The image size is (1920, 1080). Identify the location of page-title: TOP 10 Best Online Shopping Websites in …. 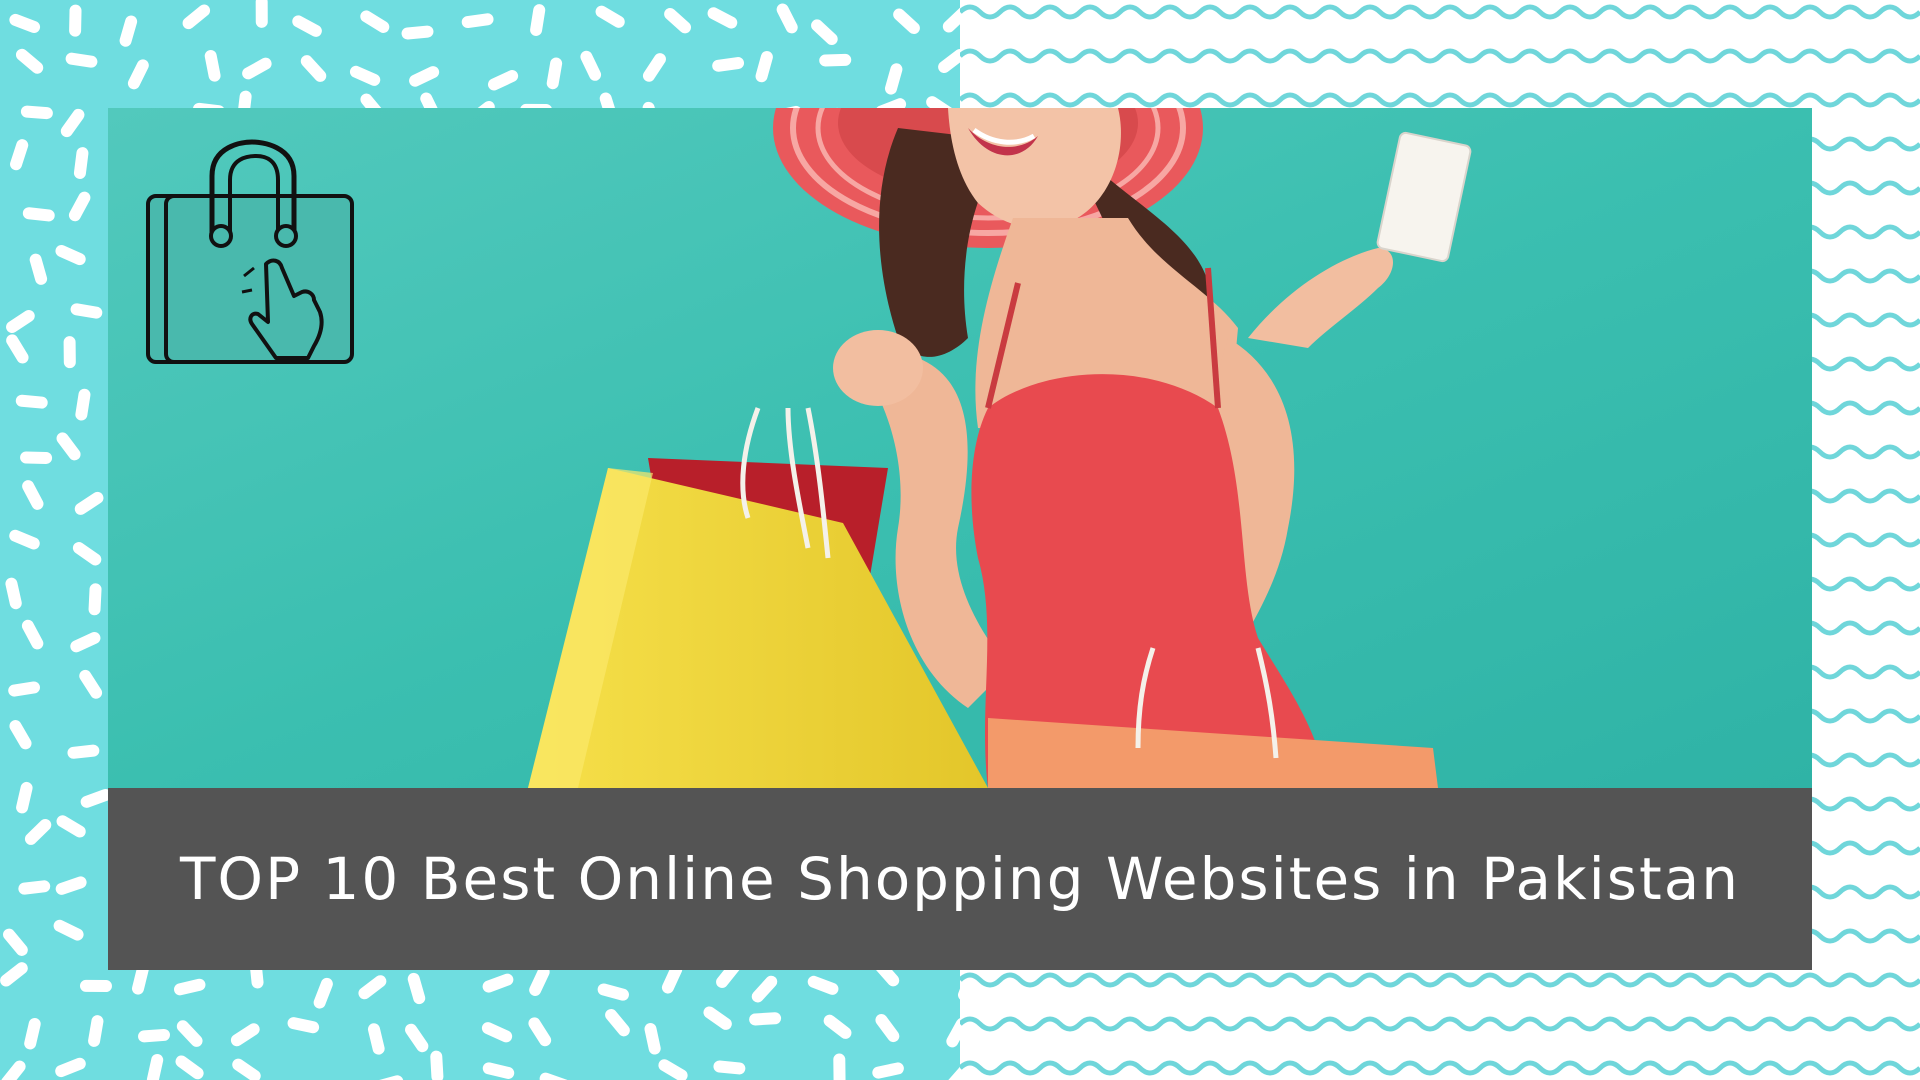
(960, 879).